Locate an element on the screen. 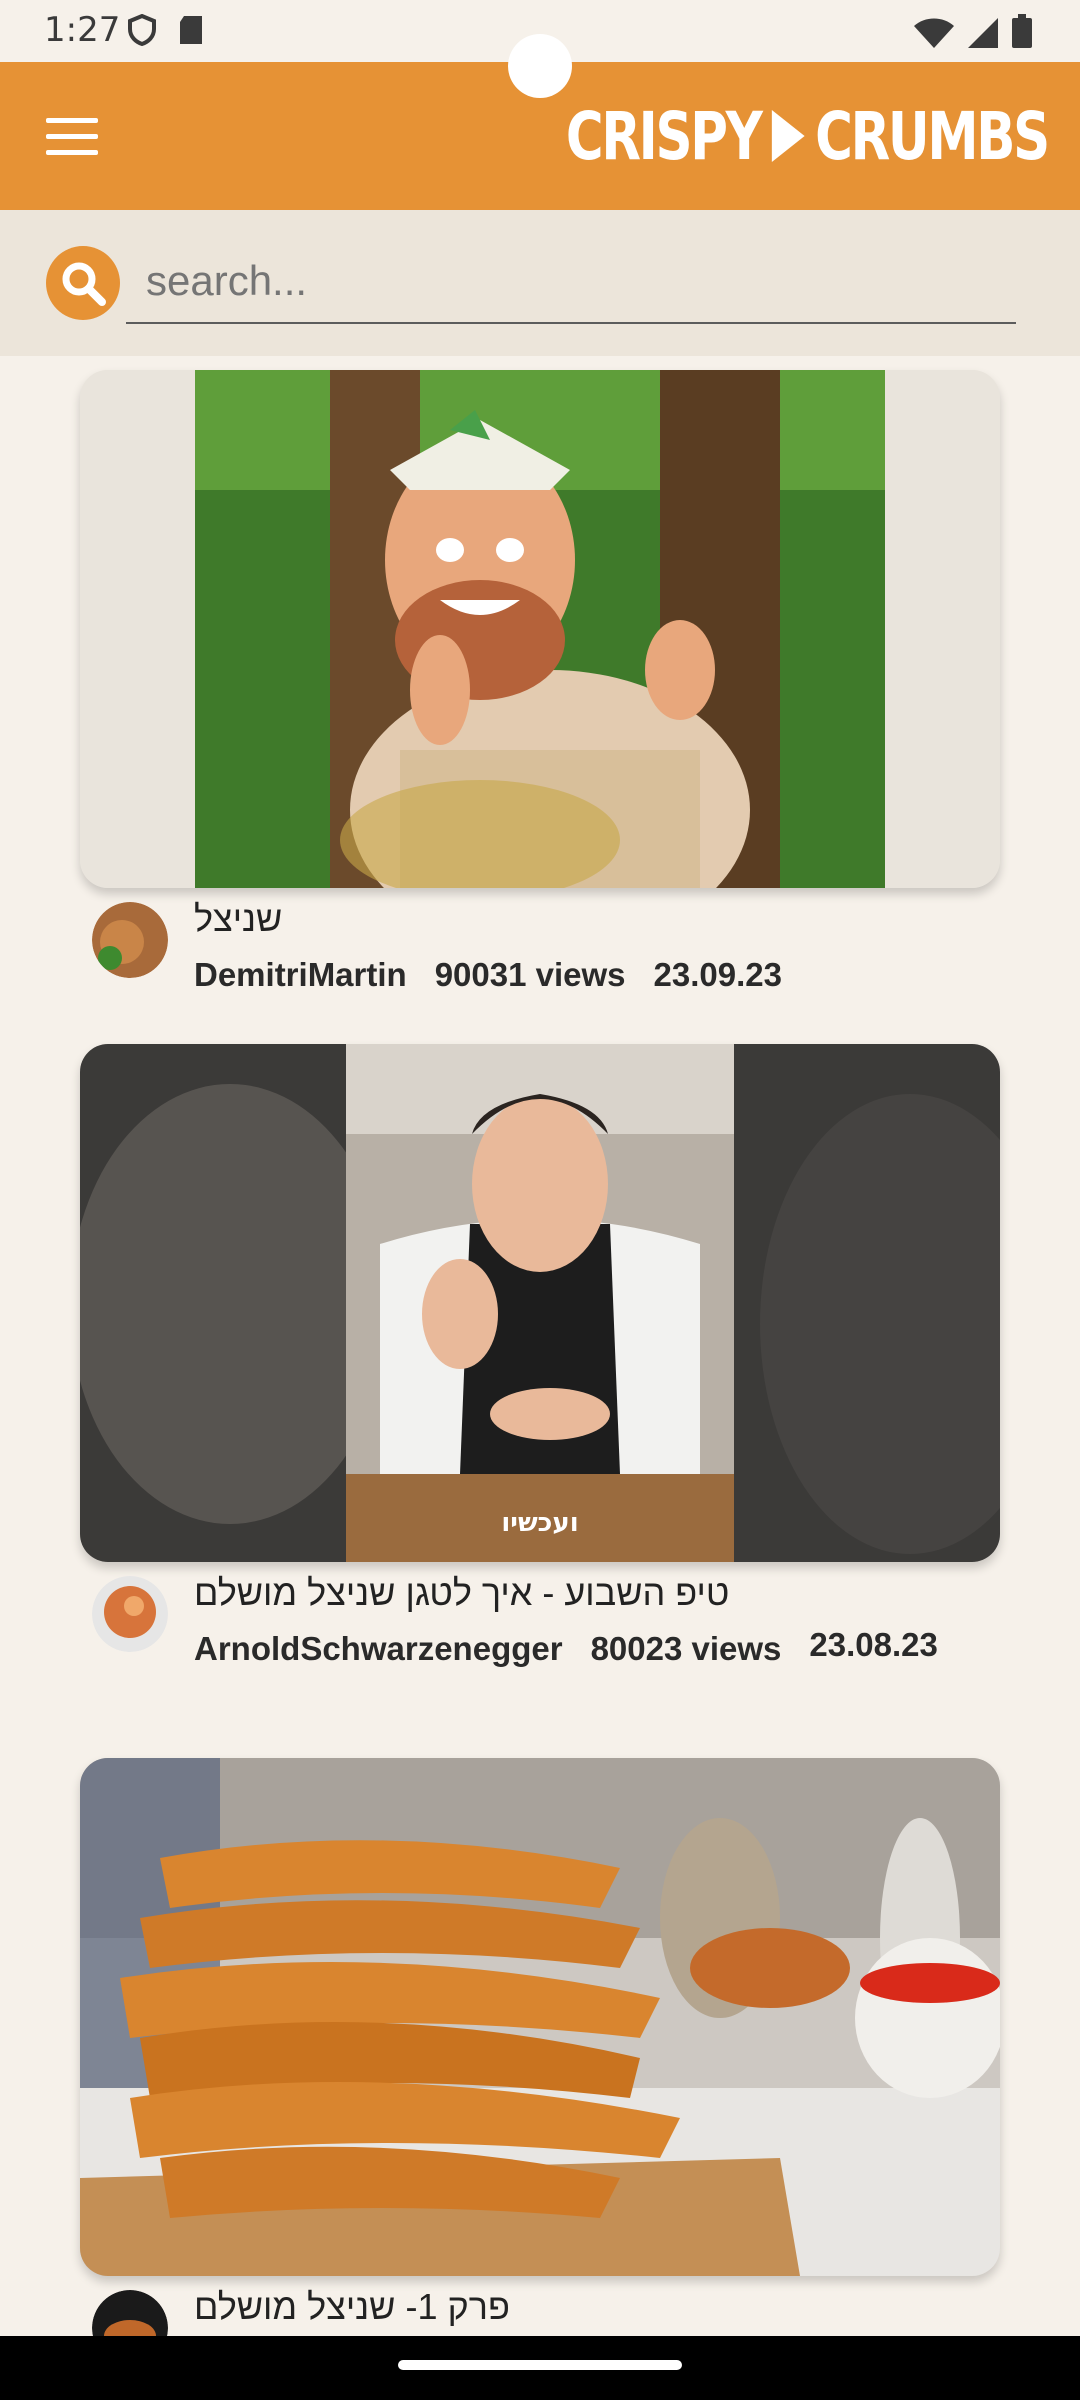 Image resolution: width=1080 pixels, height=2400 pixels. video-title: שניצל is located at coordinates (238, 919).